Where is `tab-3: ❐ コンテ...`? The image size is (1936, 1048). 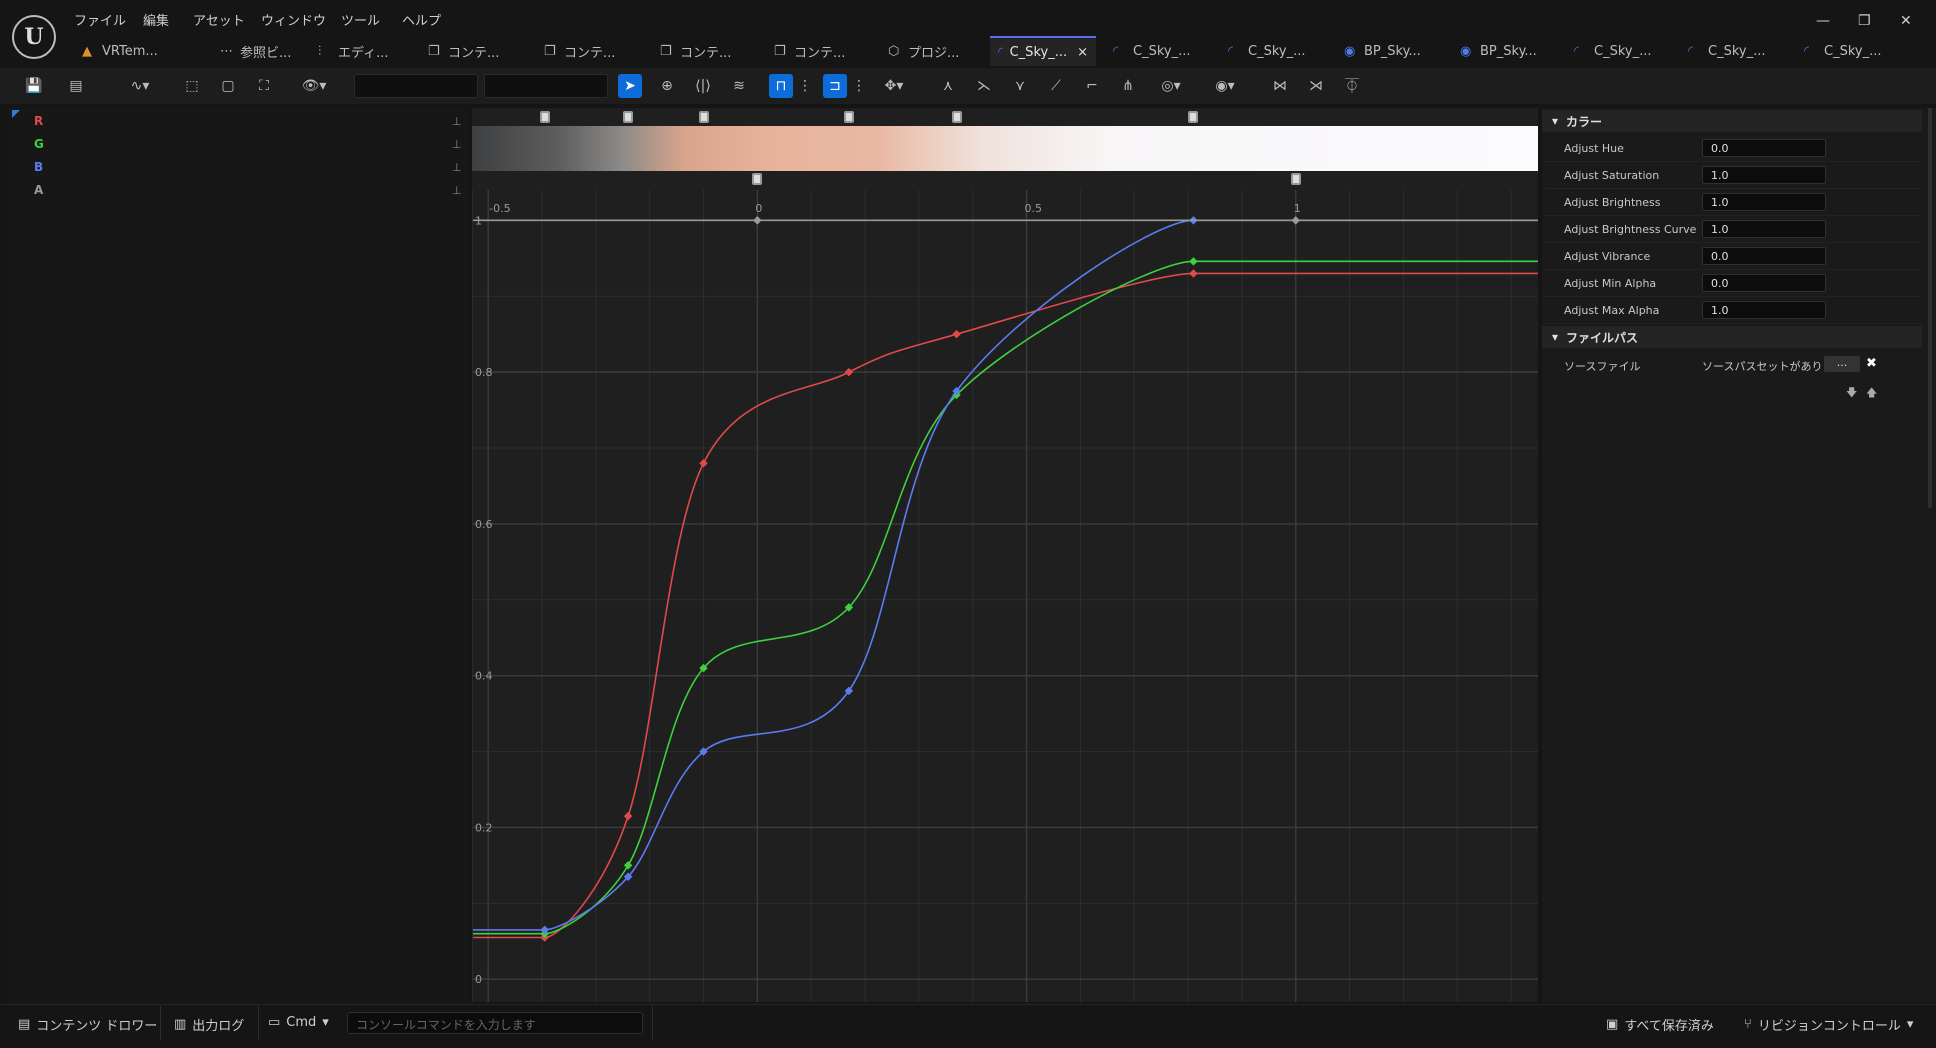 tab-3: ❐ コンテ... is located at coordinates (474, 51).